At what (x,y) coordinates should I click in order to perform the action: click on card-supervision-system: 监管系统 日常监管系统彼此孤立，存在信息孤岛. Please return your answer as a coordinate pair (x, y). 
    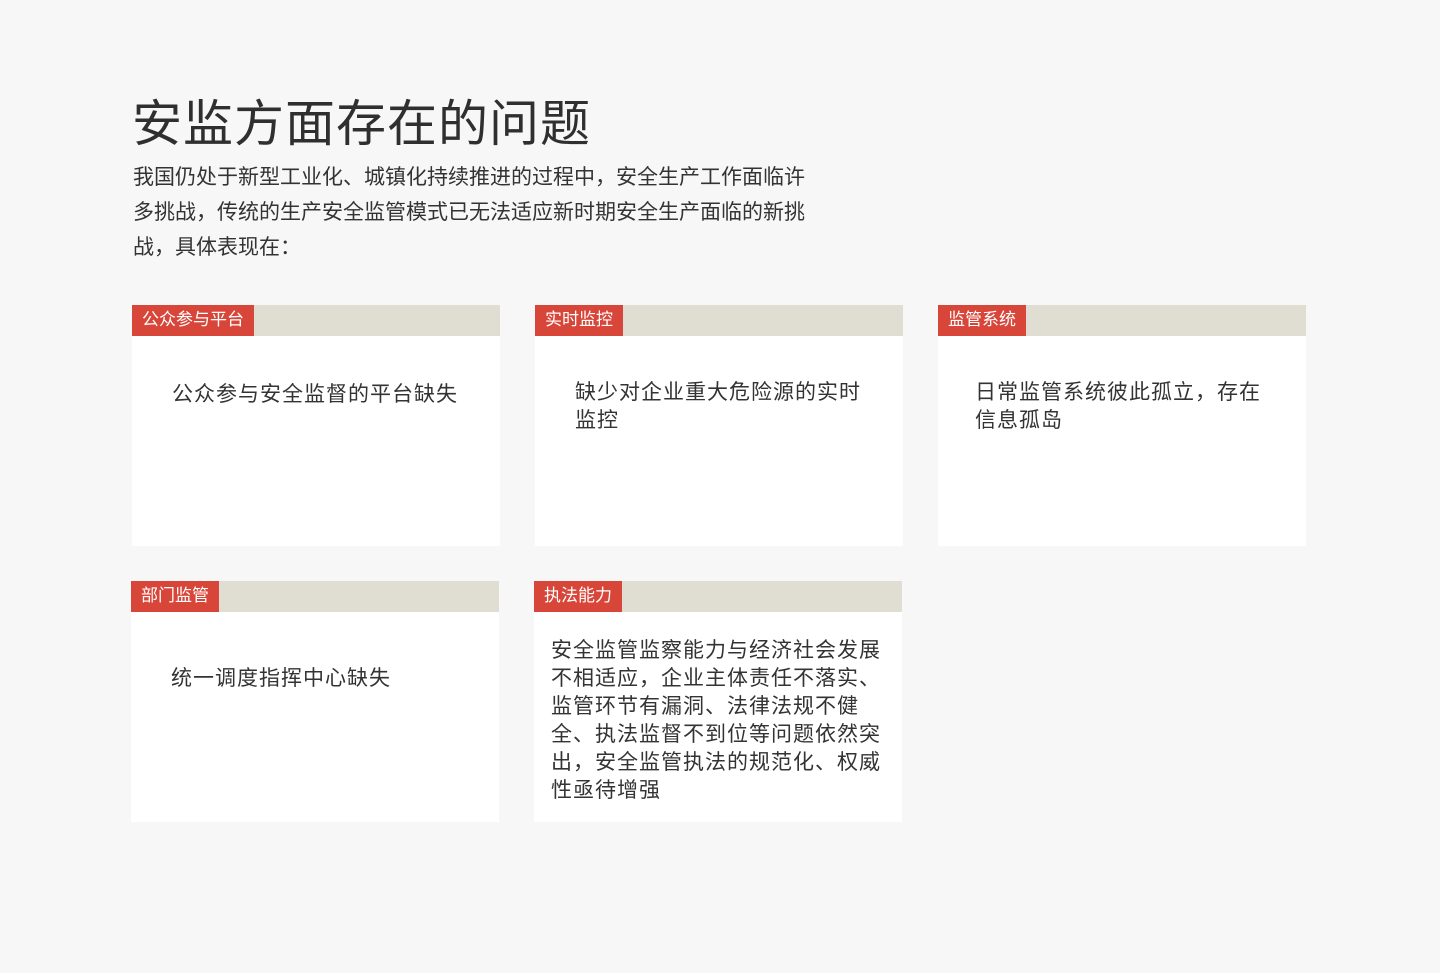
    Looking at the image, I should click on (1122, 425).